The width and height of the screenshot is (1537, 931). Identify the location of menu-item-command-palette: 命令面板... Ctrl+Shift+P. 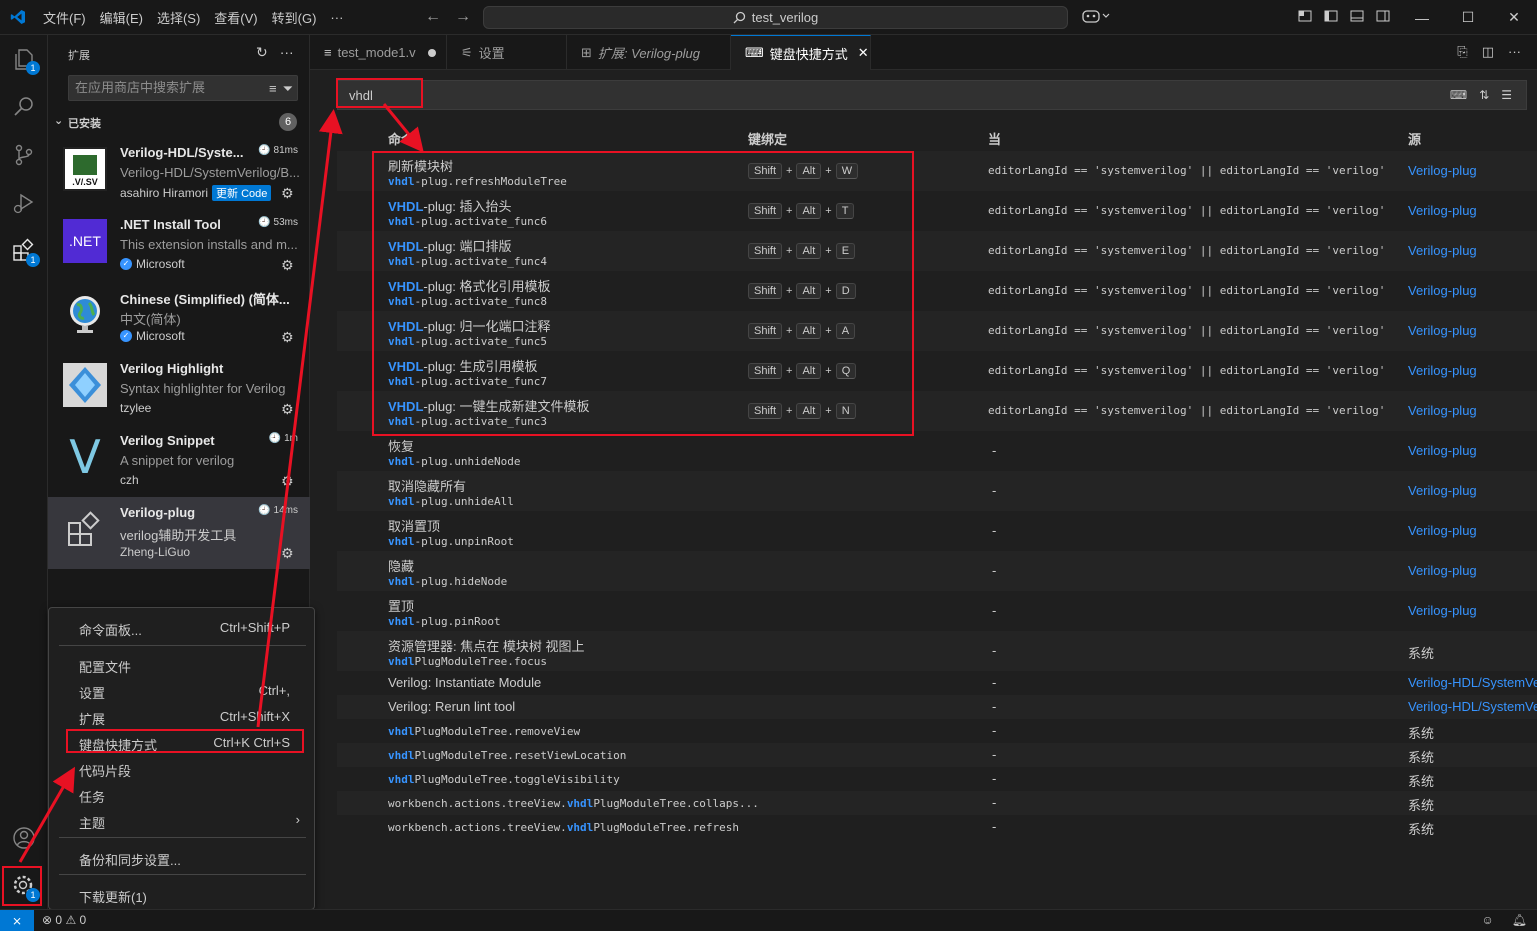
(181, 627).